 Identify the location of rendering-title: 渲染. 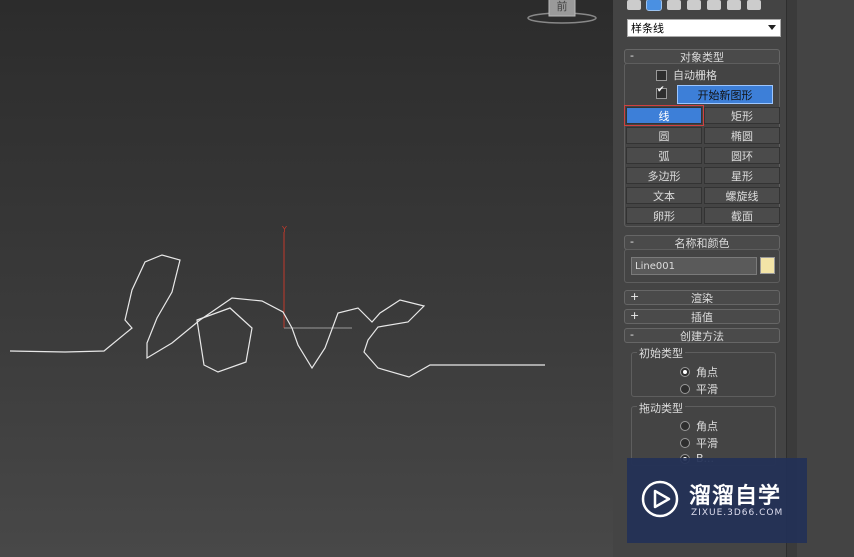
(702, 298).